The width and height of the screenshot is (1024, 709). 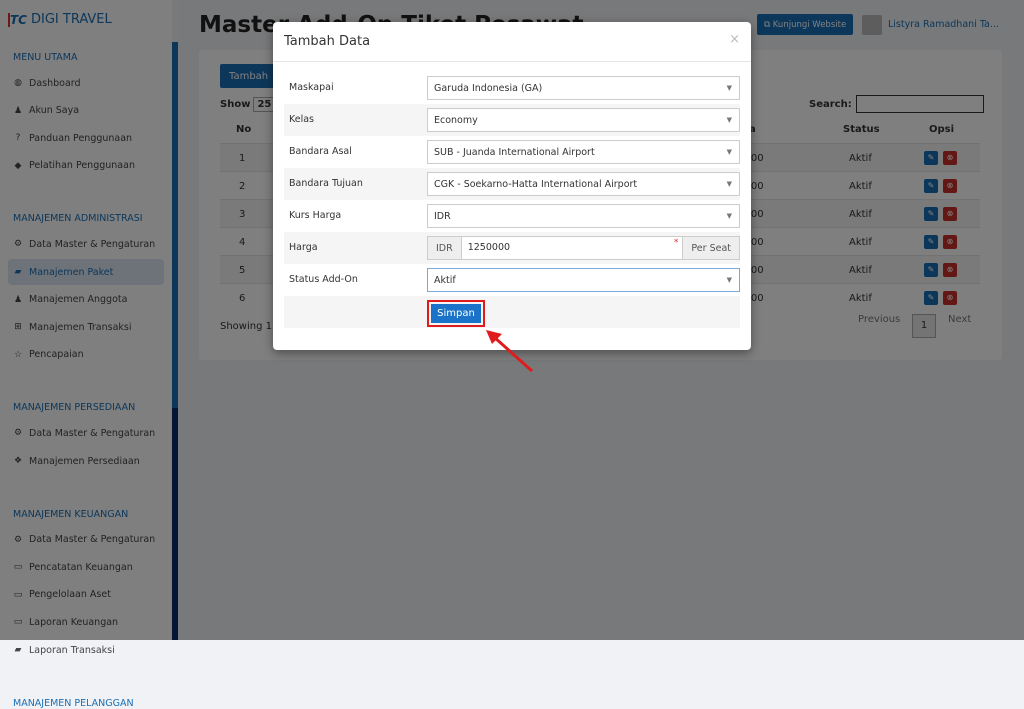 What do you see at coordinates (583, 216) in the screenshot?
I see `field-select: IDR ▼` at bounding box center [583, 216].